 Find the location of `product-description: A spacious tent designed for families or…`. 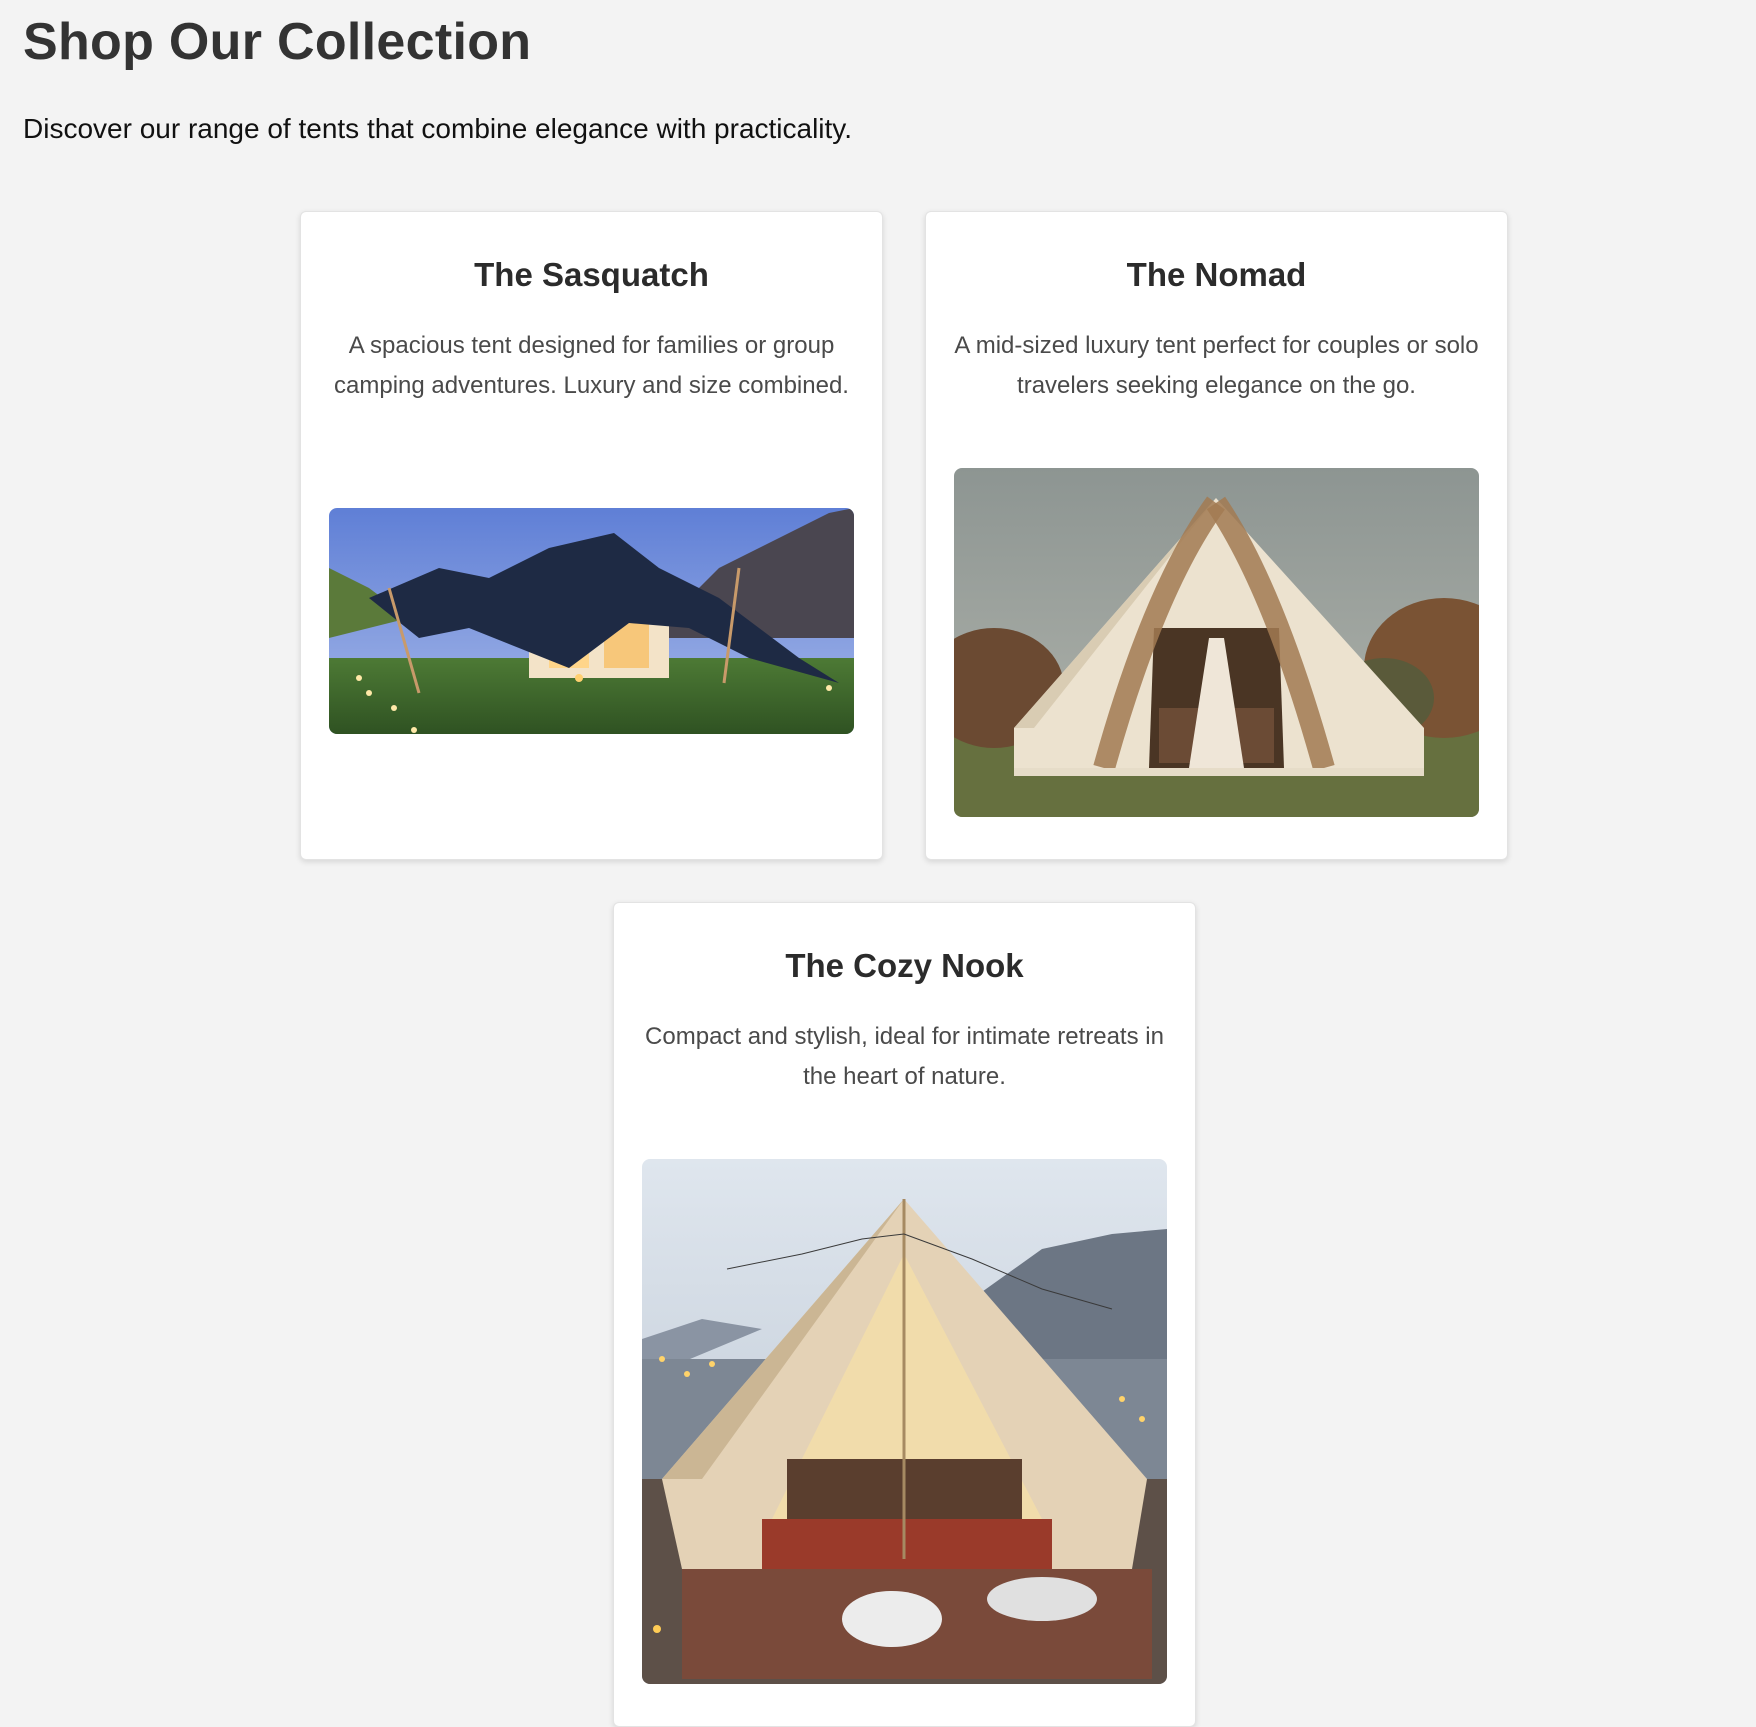

product-description: A spacious tent designed for families or… is located at coordinates (591, 365).